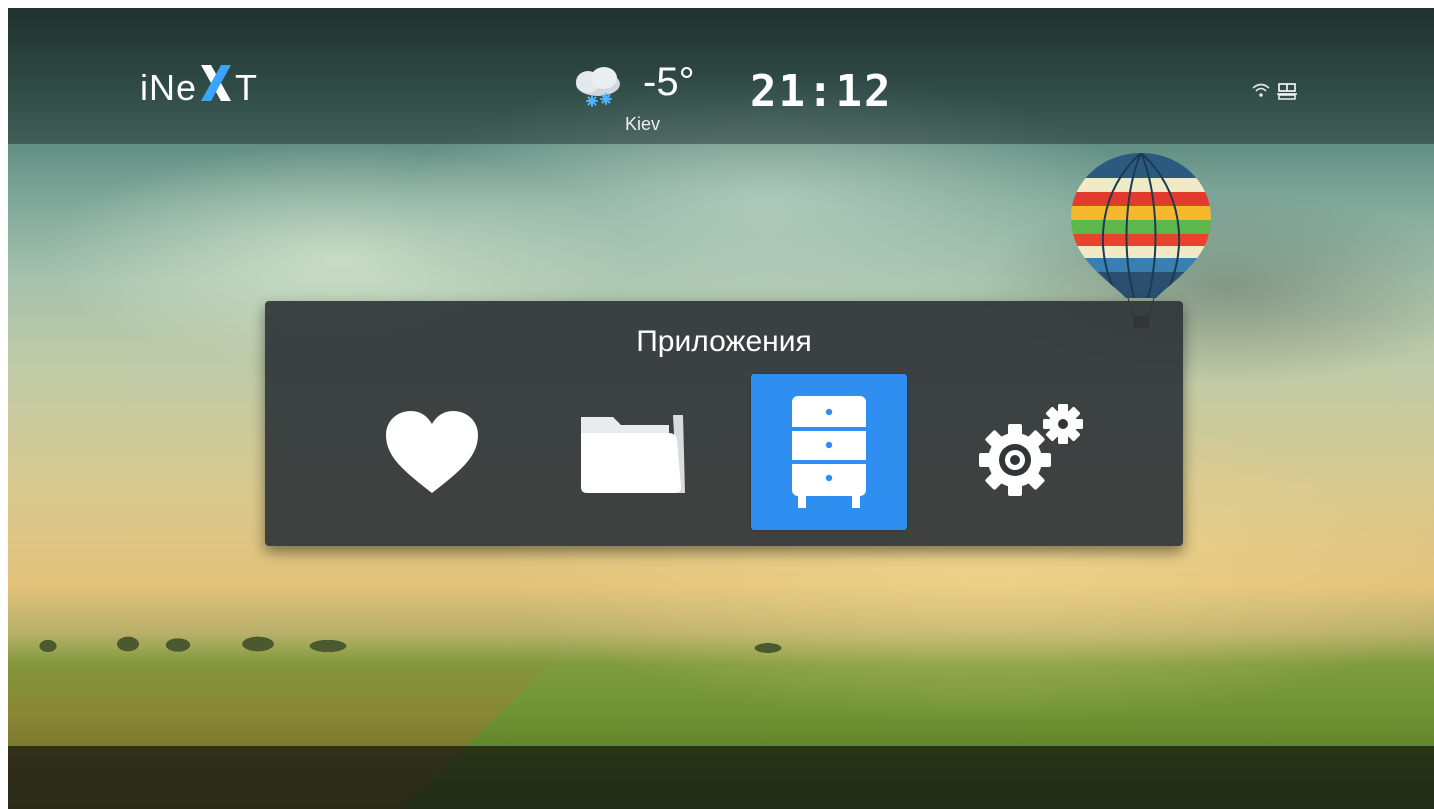 The image size is (1434, 809). Describe the element at coordinates (1261, 90) in the screenshot. I see `wifi-icon` at that location.